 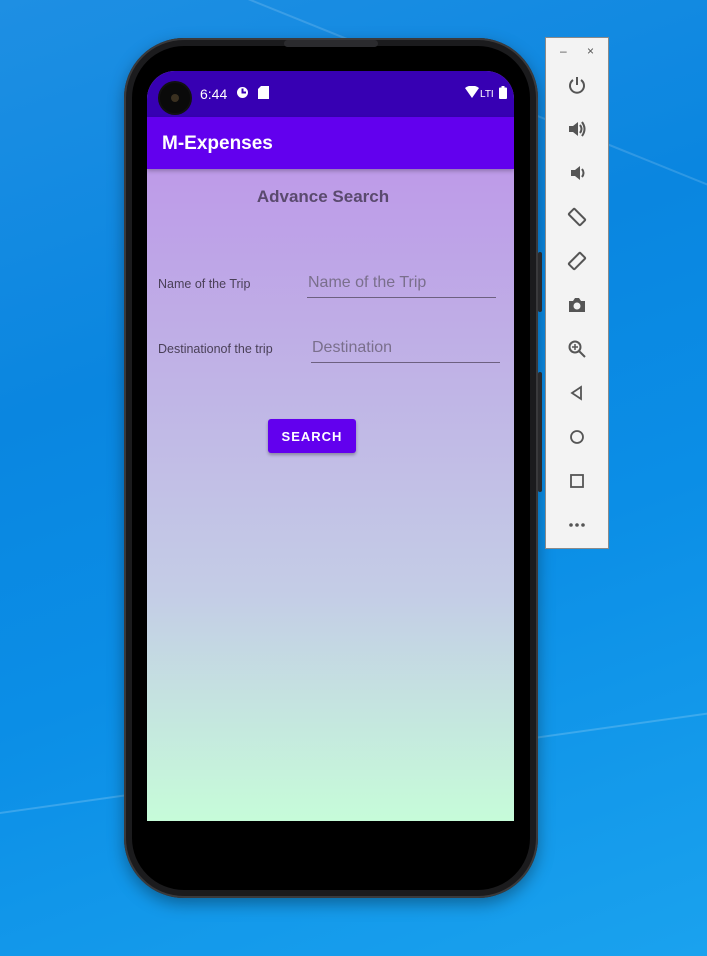 What do you see at coordinates (263, 94) in the screenshot?
I see `sd-card-icon` at bounding box center [263, 94].